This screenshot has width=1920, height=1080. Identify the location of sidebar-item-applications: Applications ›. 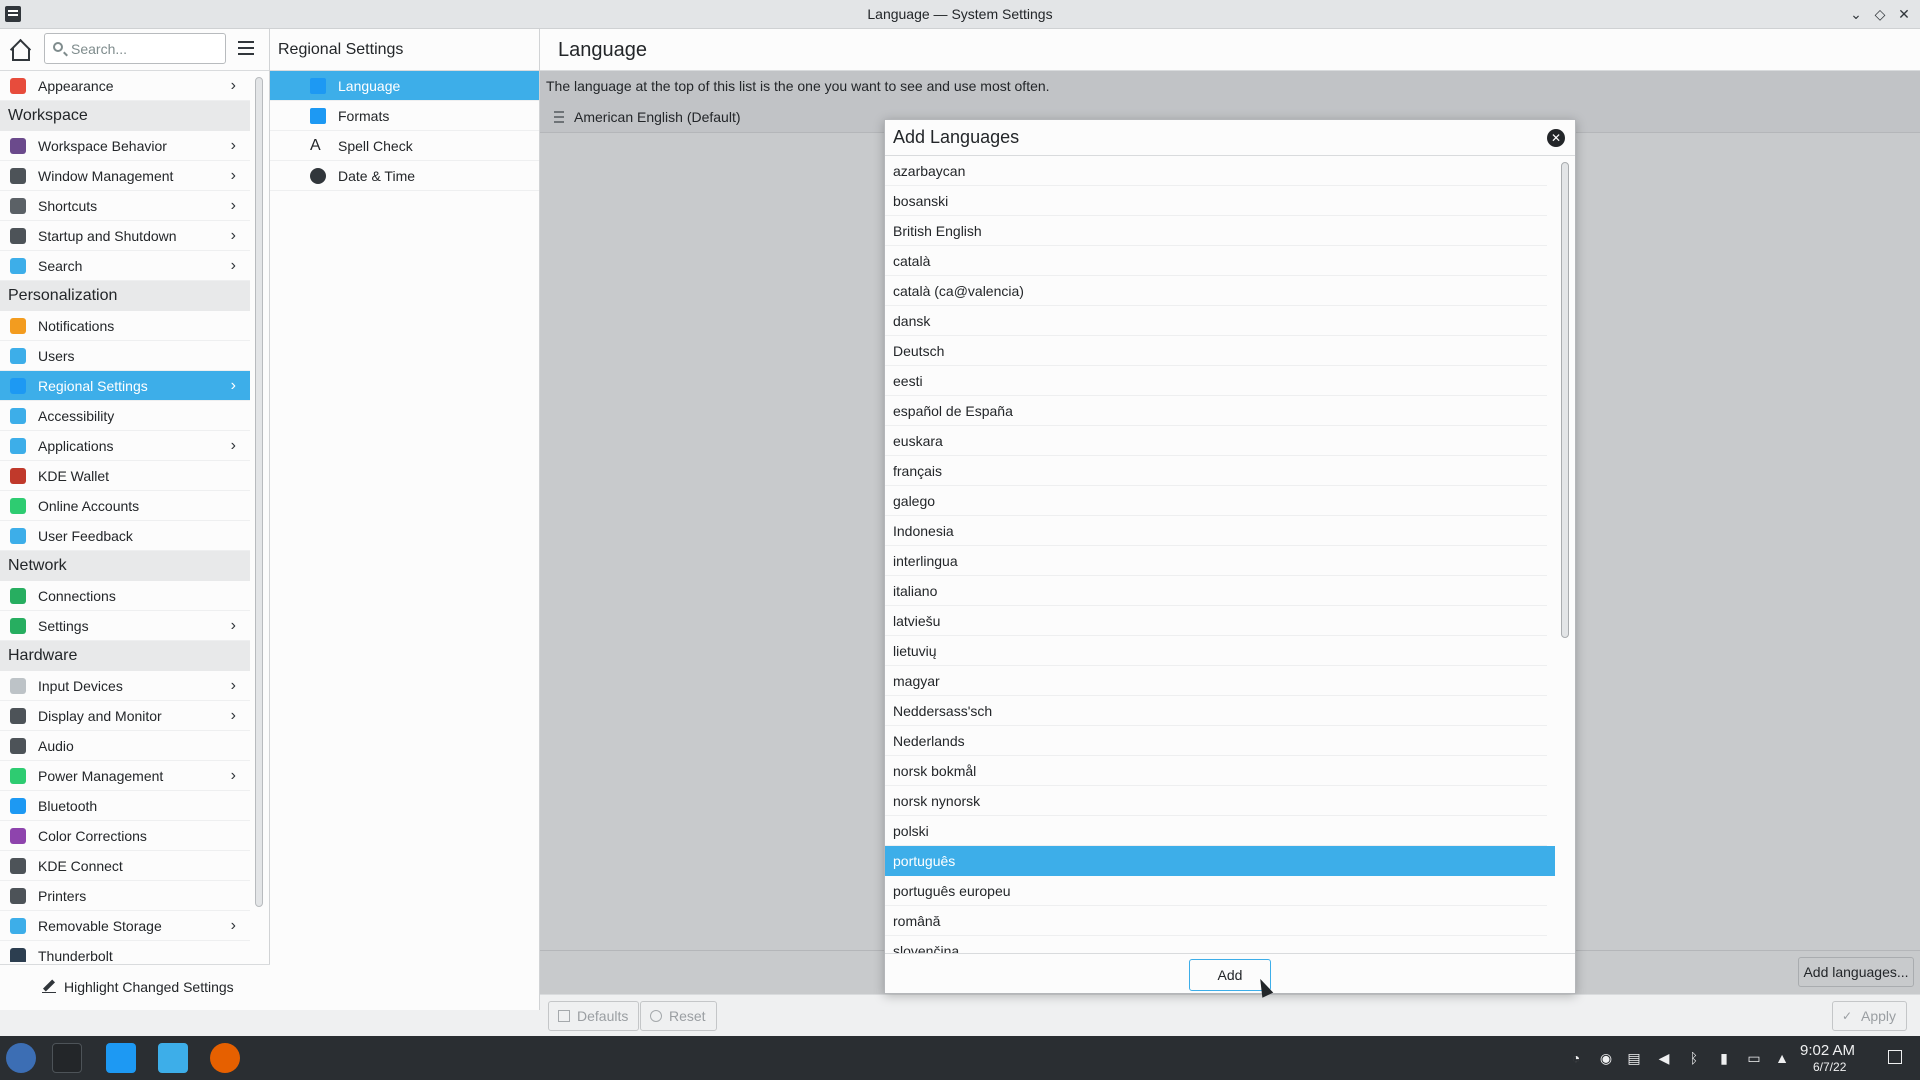
(125, 446).